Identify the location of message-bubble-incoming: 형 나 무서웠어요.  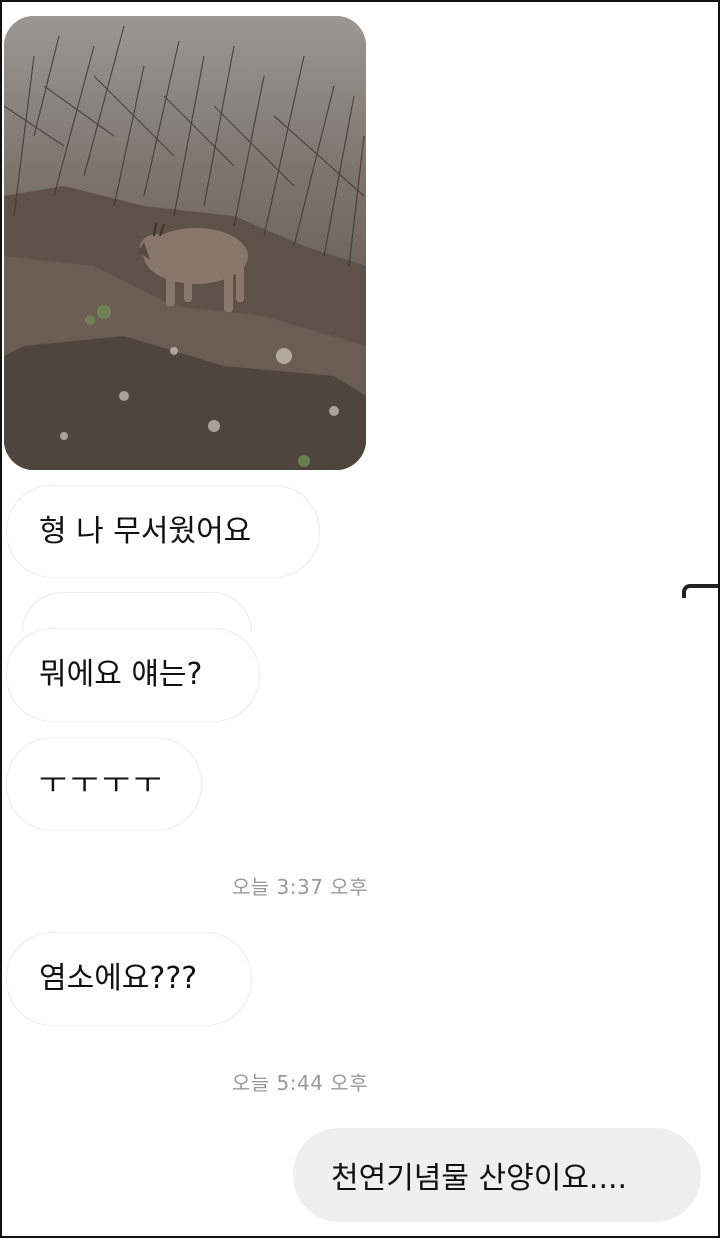
(163, 531).